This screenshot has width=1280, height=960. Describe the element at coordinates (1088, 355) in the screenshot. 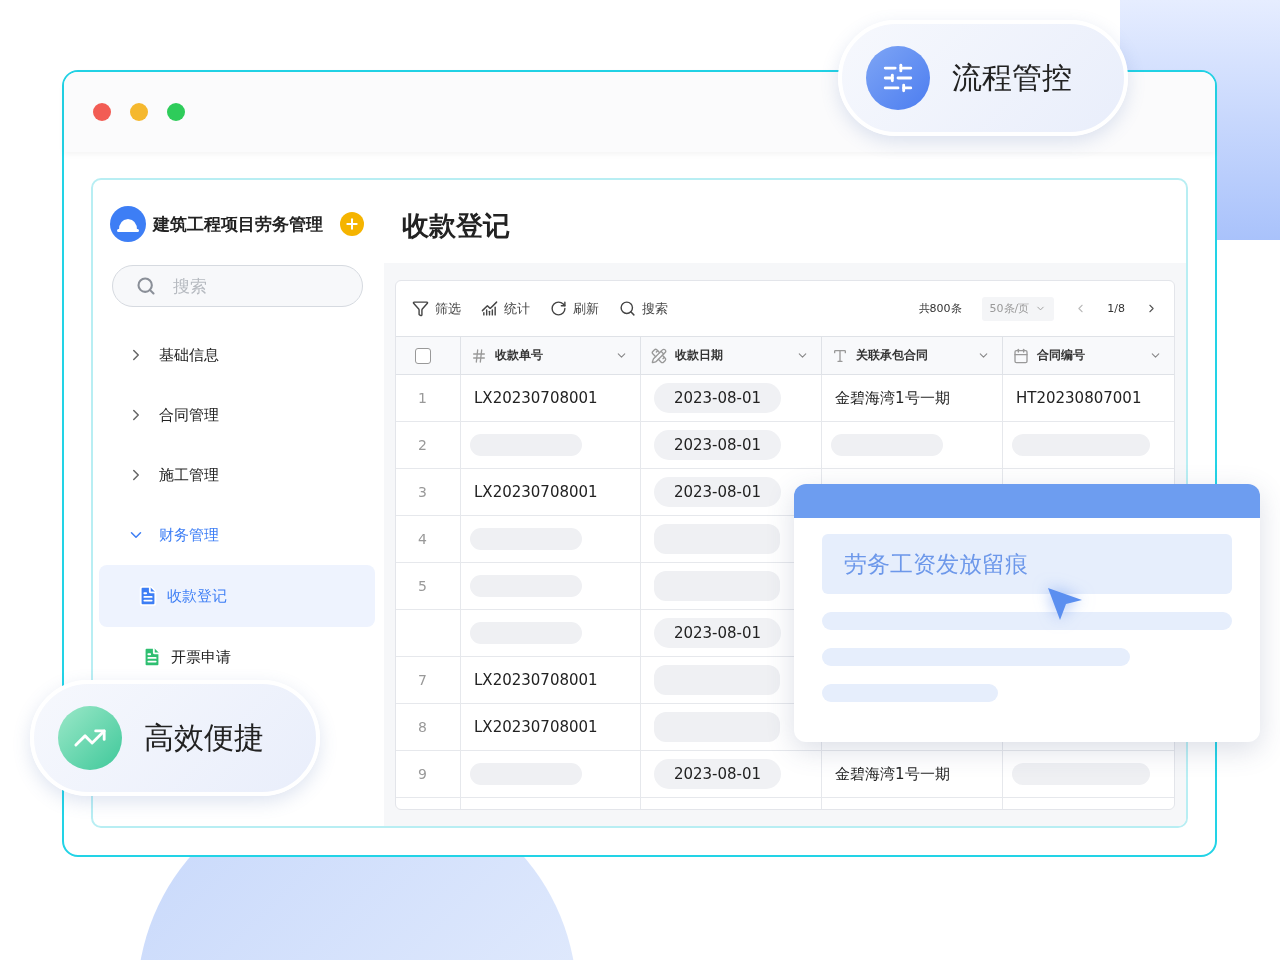

I see `column-header: 合同编号` at that location.